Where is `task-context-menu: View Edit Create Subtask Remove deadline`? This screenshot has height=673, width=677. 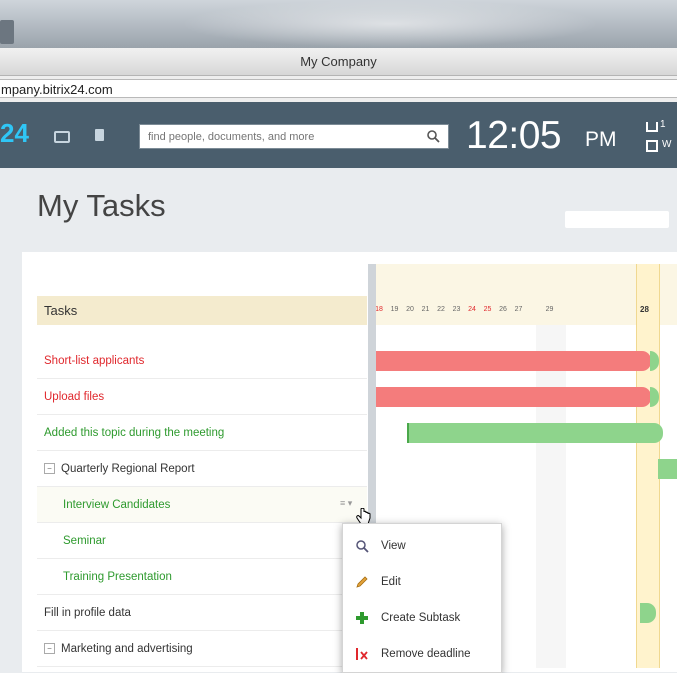 task-context-menu: View Edit Create Subtask Remove deadline is located at coordinates (422, 598).